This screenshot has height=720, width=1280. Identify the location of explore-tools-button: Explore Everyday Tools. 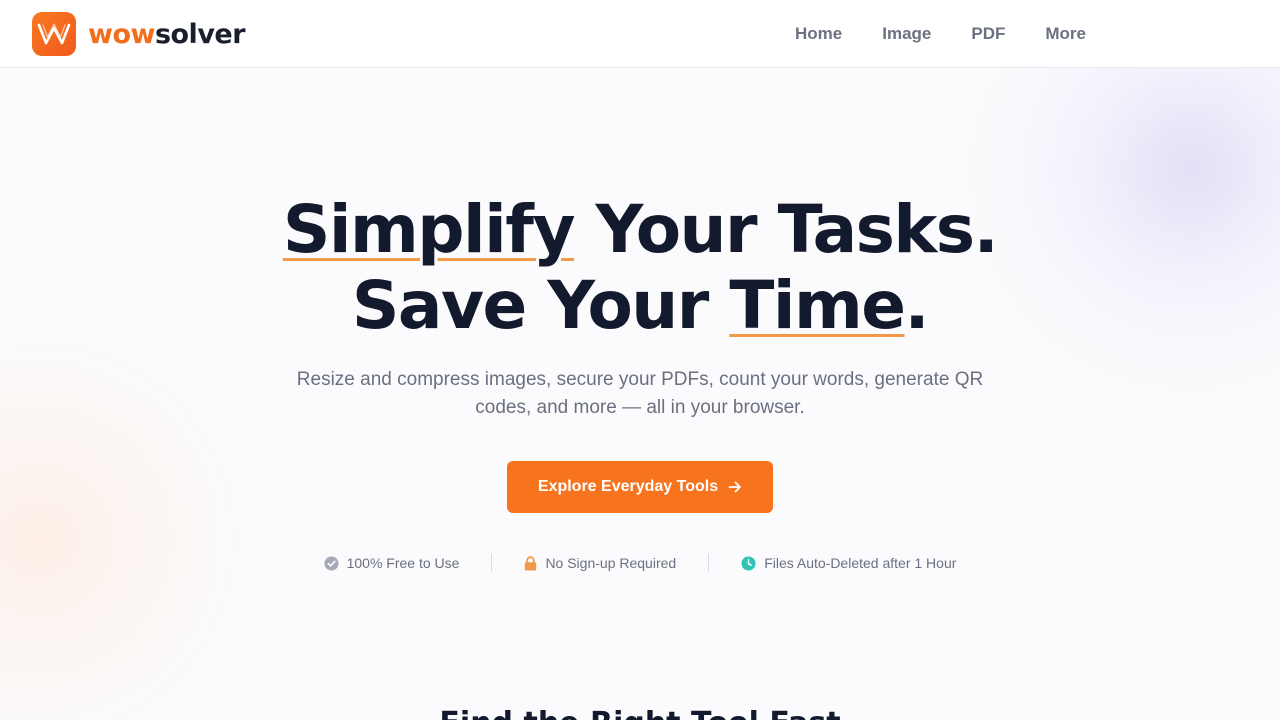
(640, 487).